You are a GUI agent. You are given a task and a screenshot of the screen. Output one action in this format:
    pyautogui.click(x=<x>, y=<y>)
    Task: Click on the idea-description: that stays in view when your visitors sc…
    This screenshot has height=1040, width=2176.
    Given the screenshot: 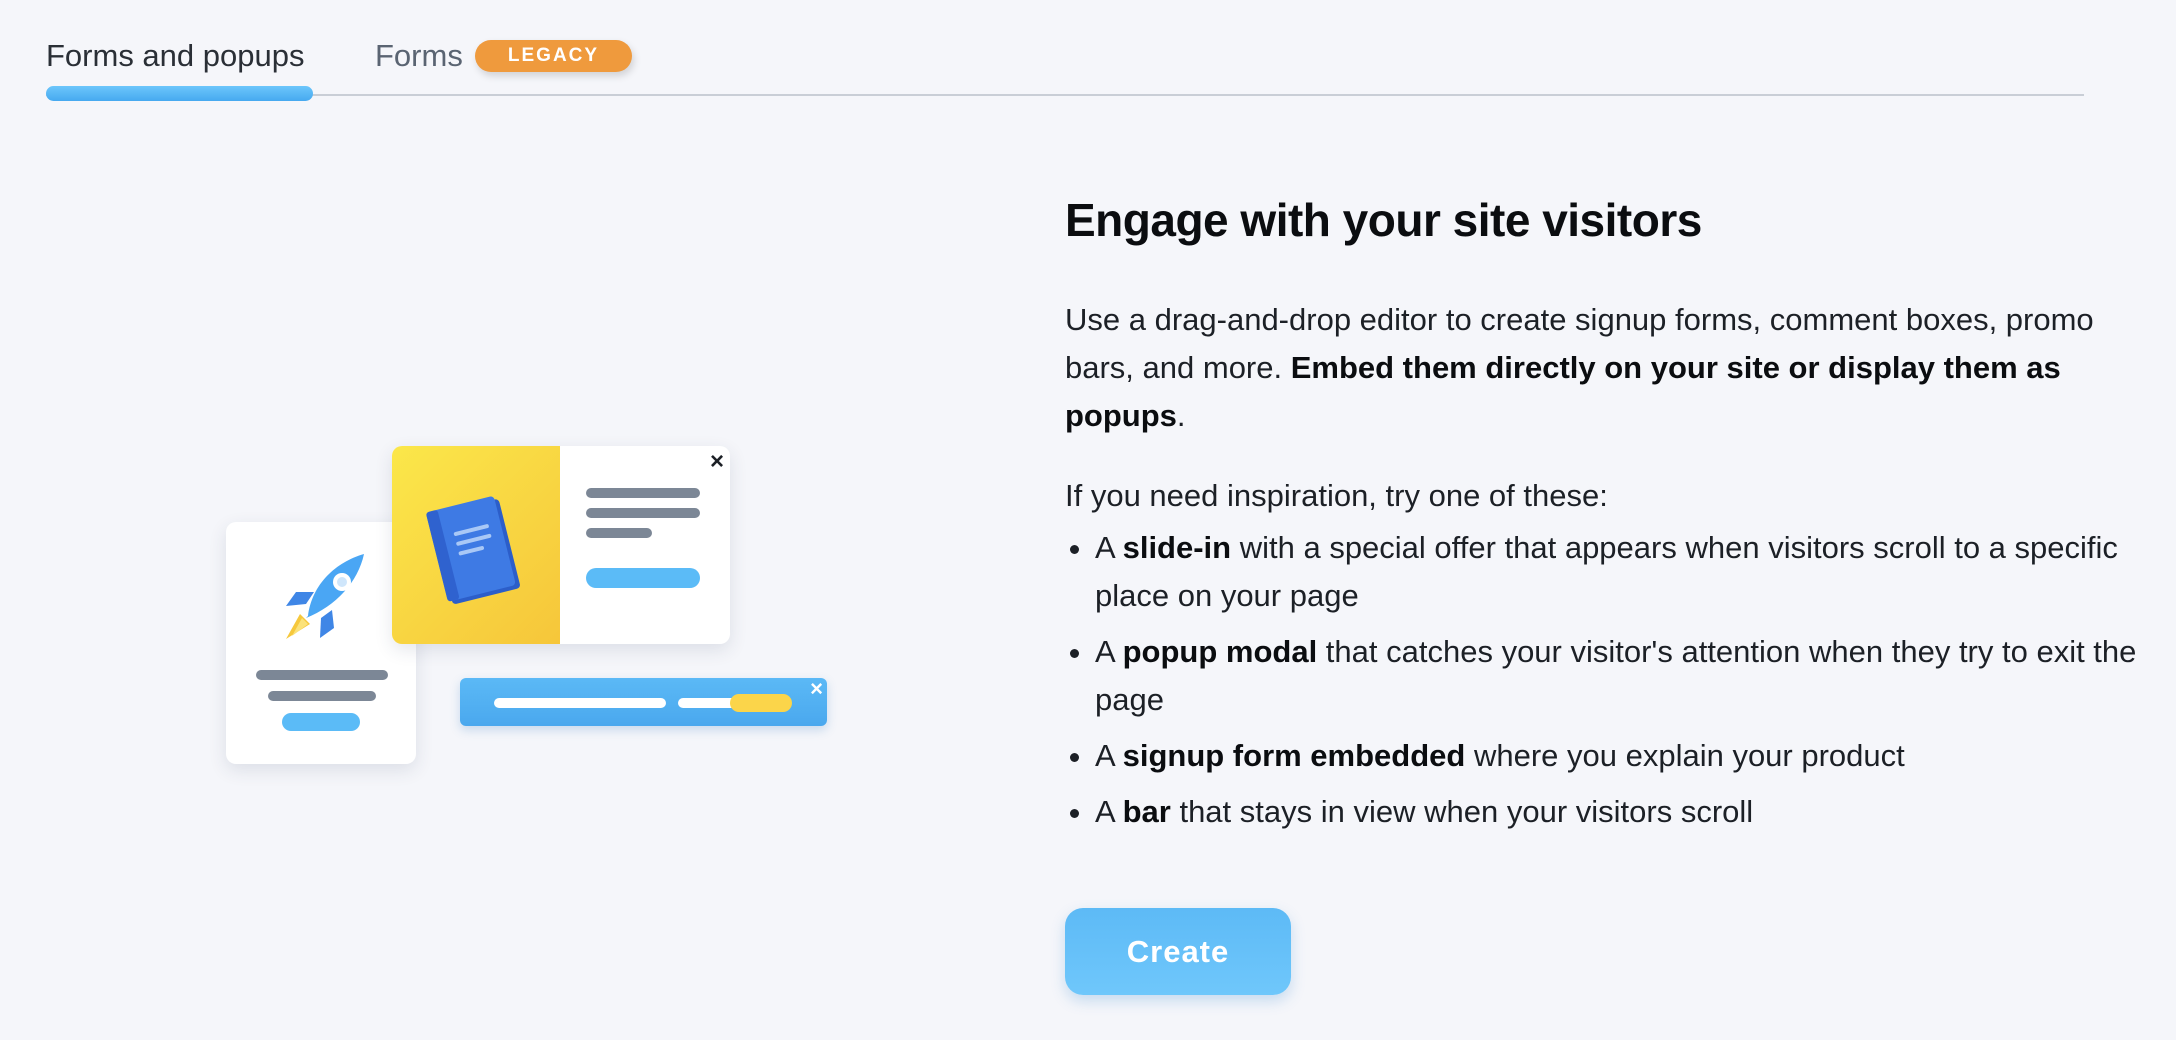 What is the action you would take?
    pyautogui.click(x=1462, y=811)
    